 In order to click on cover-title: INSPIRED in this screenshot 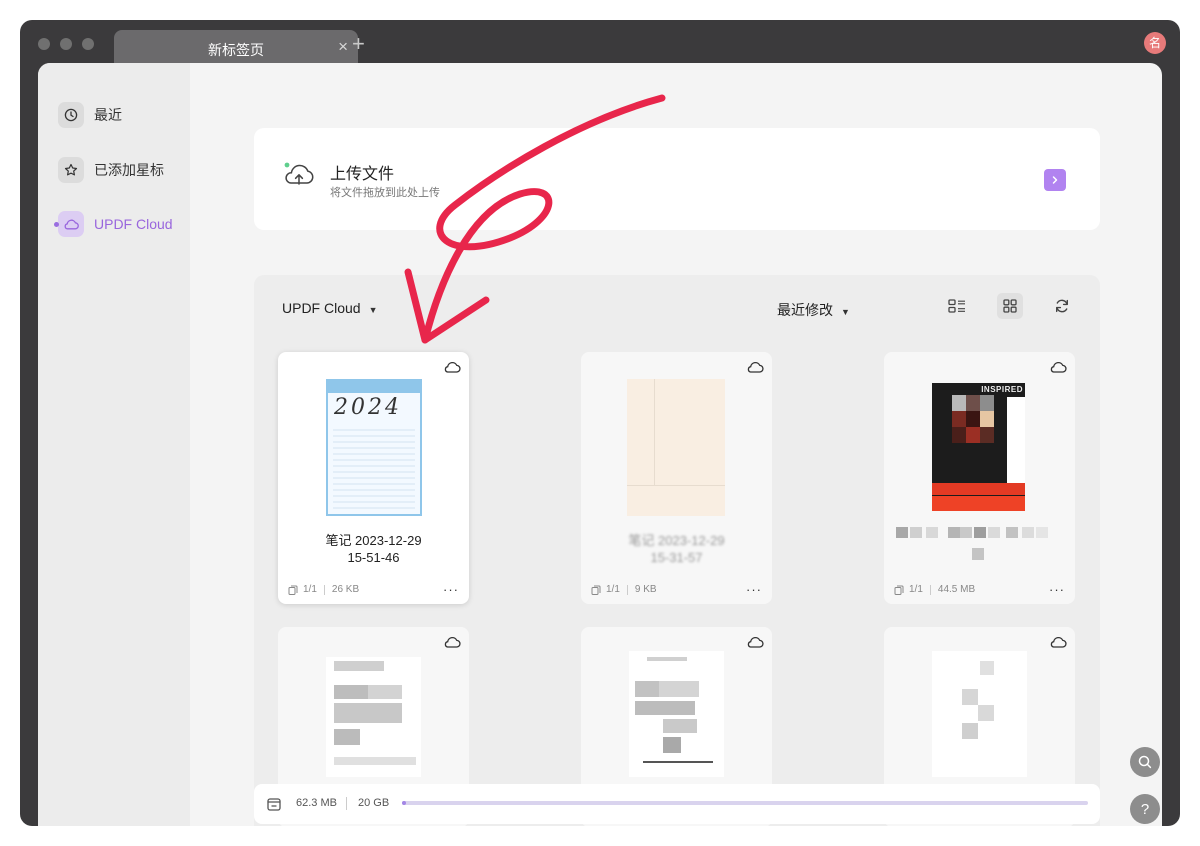, I will do `click(1002, 389)`.